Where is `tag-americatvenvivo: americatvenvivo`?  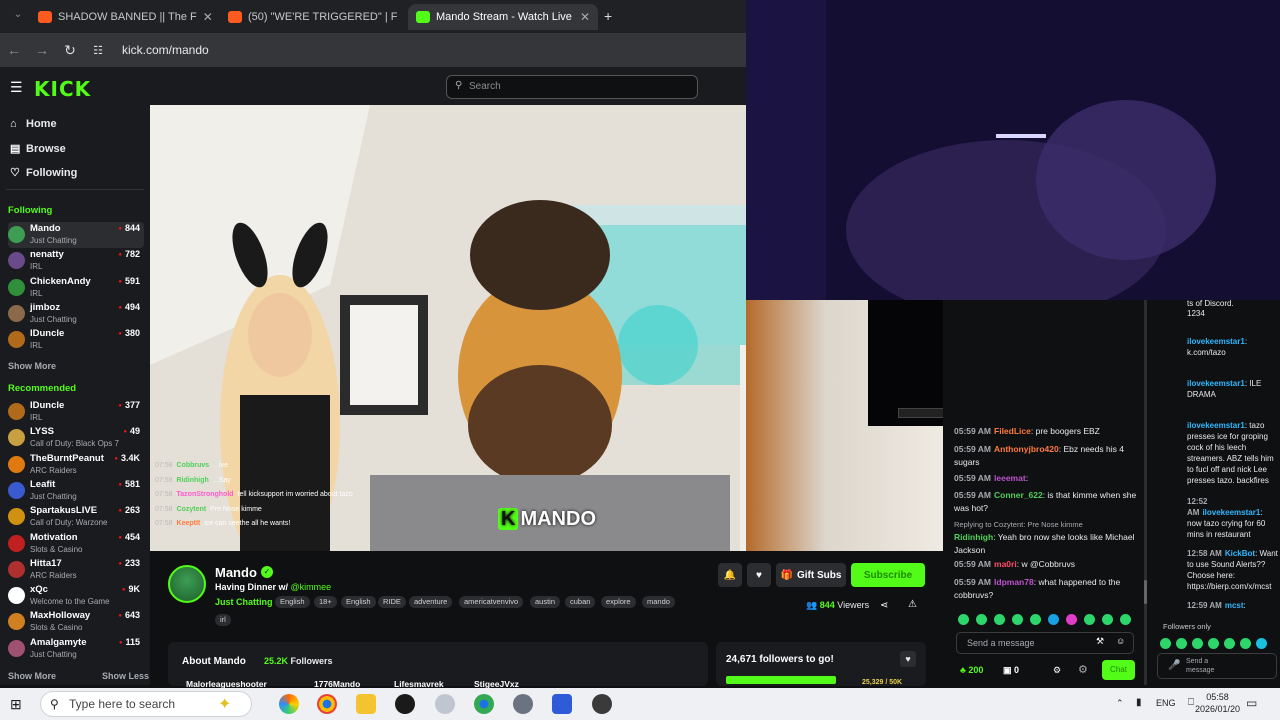
tag-americatvenvivo: americatvenvivo is located at coordinates (491, 602).